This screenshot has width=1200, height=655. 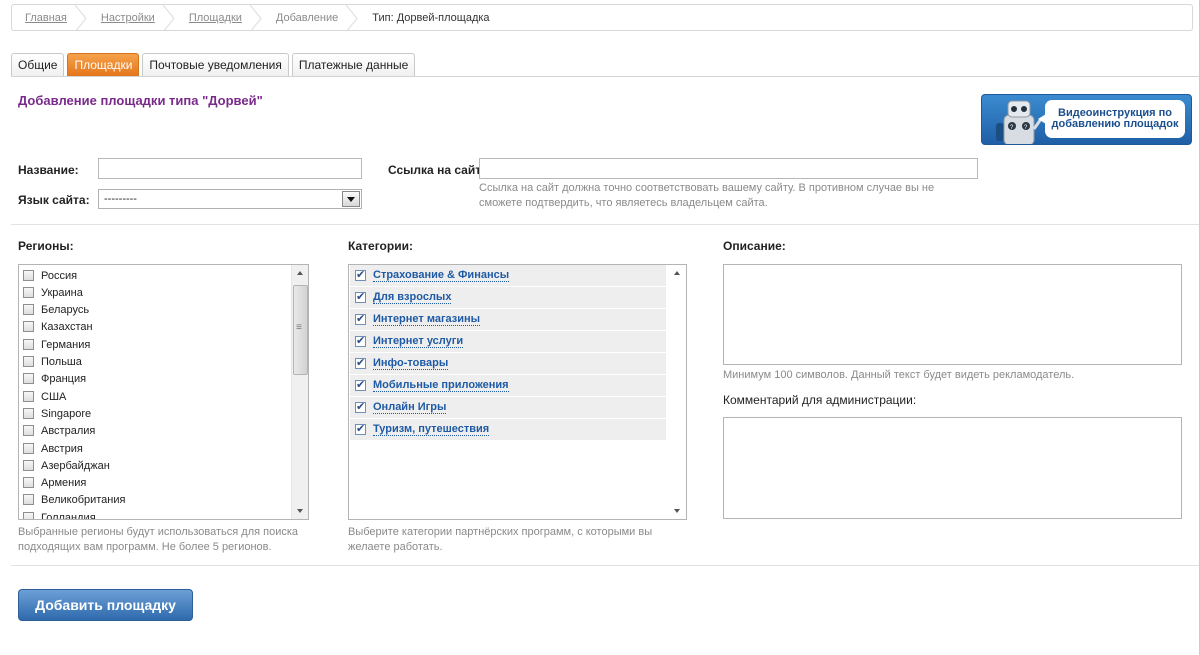 I want to click on breadcrumb-sites: Площадки, so click(x=218, y=17).